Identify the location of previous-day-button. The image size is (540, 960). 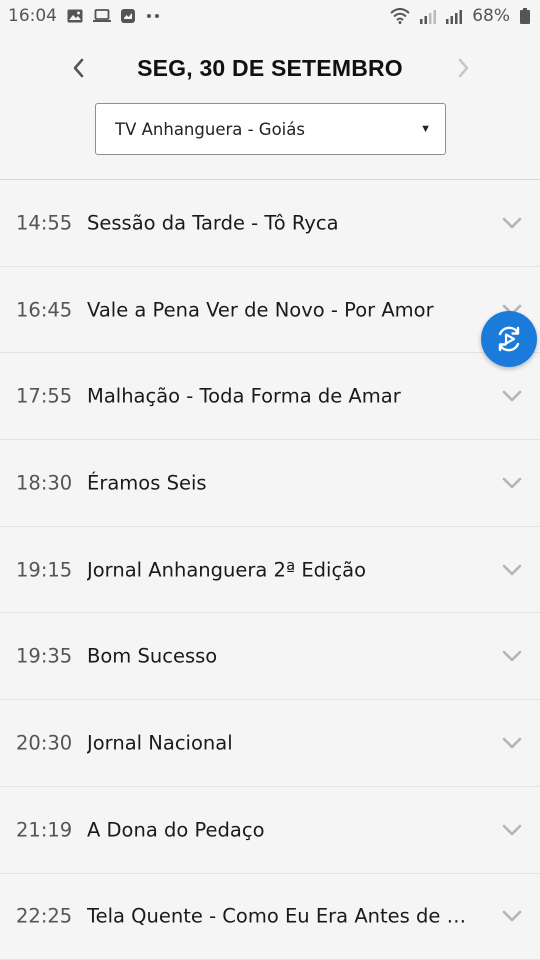
(78, 68).